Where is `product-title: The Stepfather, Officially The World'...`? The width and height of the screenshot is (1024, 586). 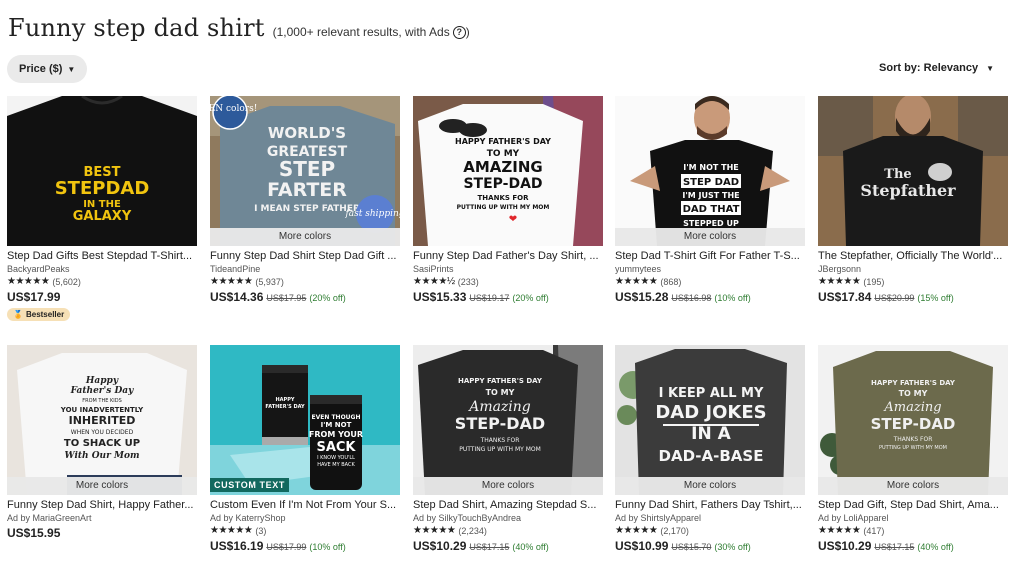 product-title: The Stepfather, Officially The World'... is located at coordinates (913, 256).